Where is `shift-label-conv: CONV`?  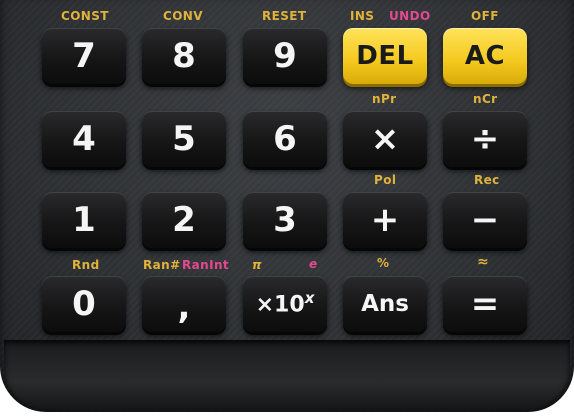
shift-label-conv: CONV is located at coordinates (183, 16).